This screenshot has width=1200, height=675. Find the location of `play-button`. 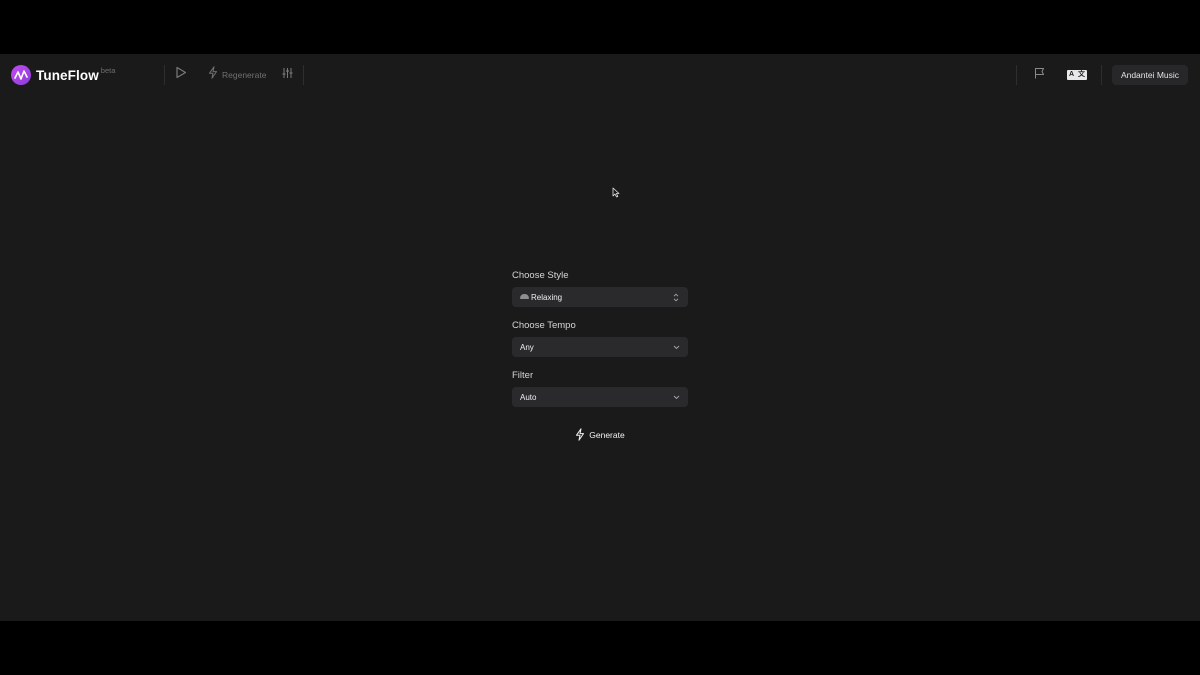

play-button is located at coordinates (181, 75).